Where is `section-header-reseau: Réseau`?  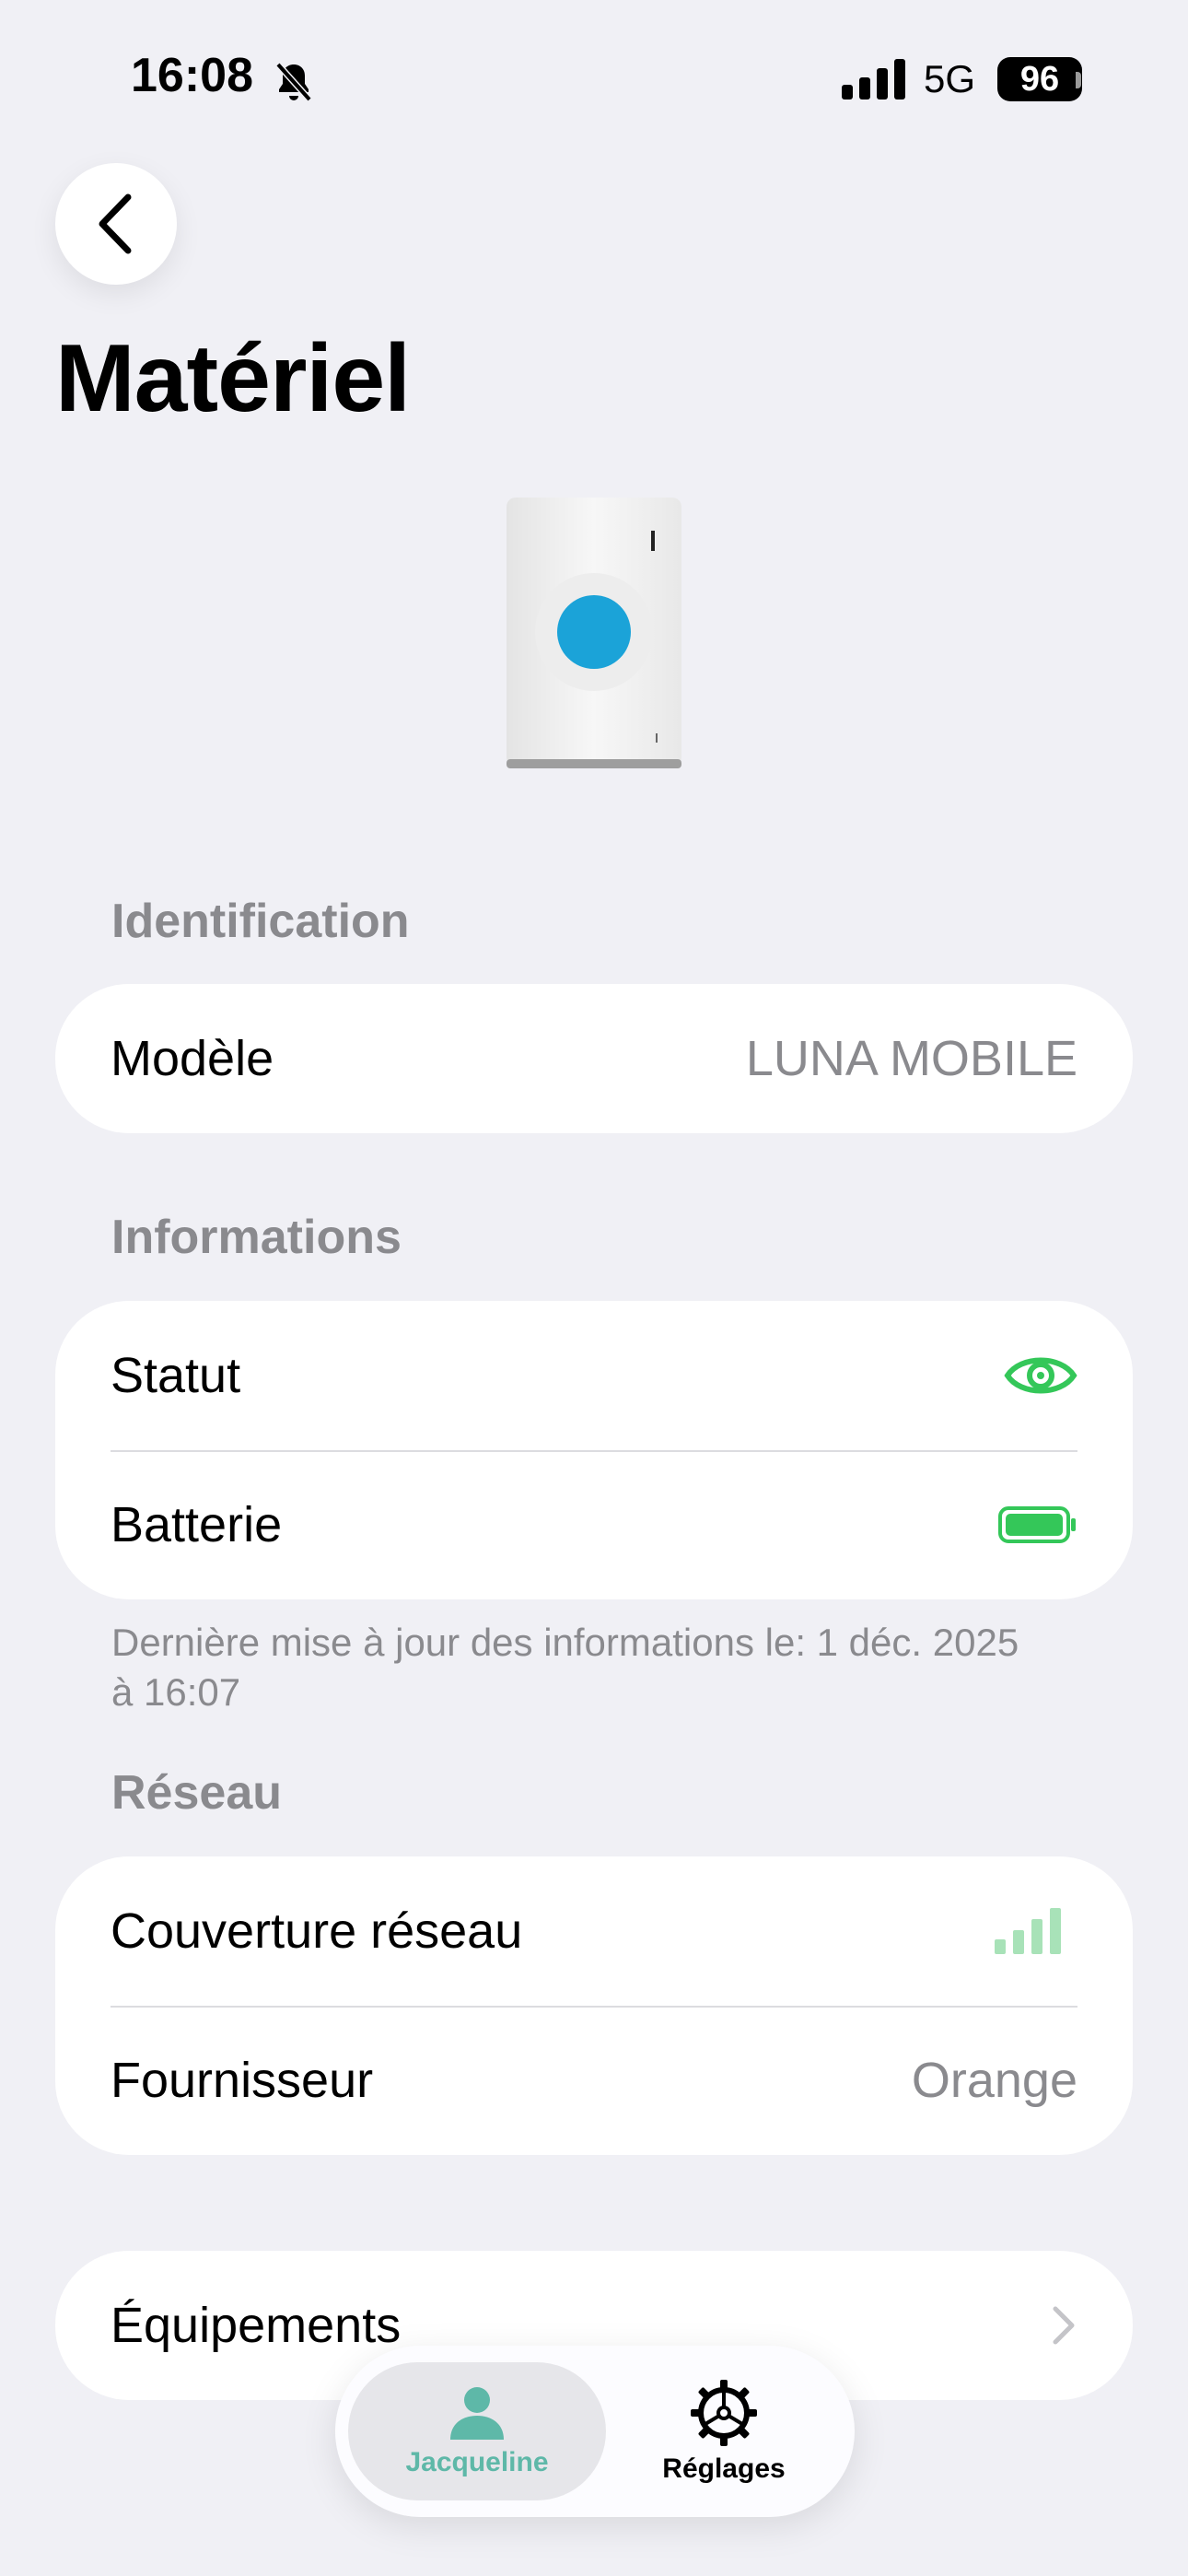
section-header-reseau: Réseau is located at coordinates (196, 1793).